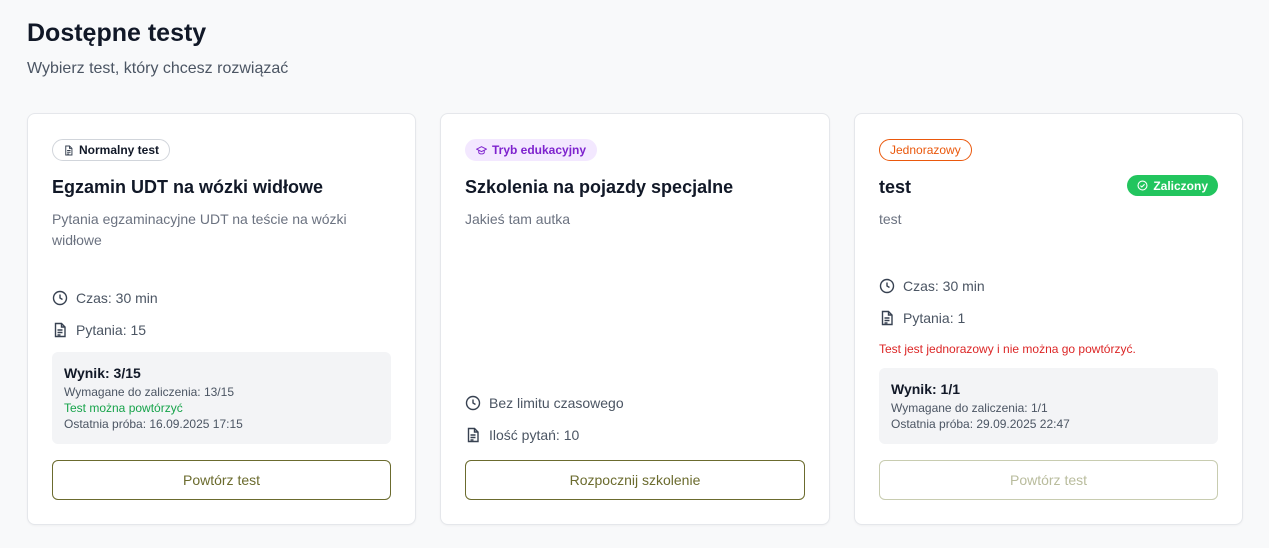 This screenshot has height=548, width=1269. I want to click on start-training-button: Rozpocznij szkolenie, so click(635, 480).